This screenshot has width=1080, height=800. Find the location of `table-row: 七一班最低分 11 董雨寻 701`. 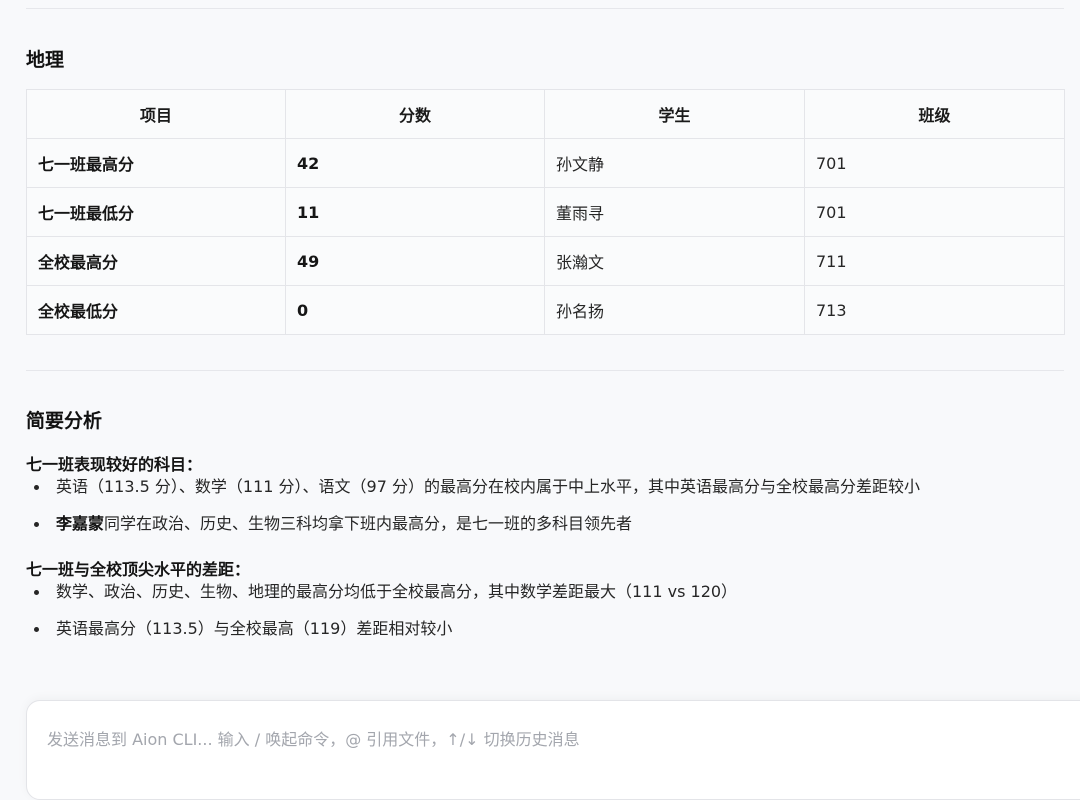

table-row: 七一班最低分 11 董雨寻 701 is located at coordinates (545, 212).